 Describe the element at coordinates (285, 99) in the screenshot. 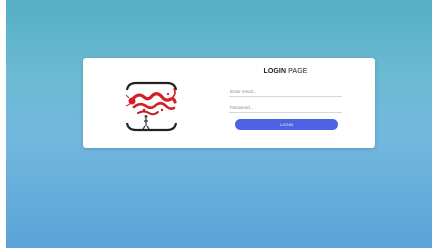

I see `login-form: LOGIN PAGE LOGIN` at that location.